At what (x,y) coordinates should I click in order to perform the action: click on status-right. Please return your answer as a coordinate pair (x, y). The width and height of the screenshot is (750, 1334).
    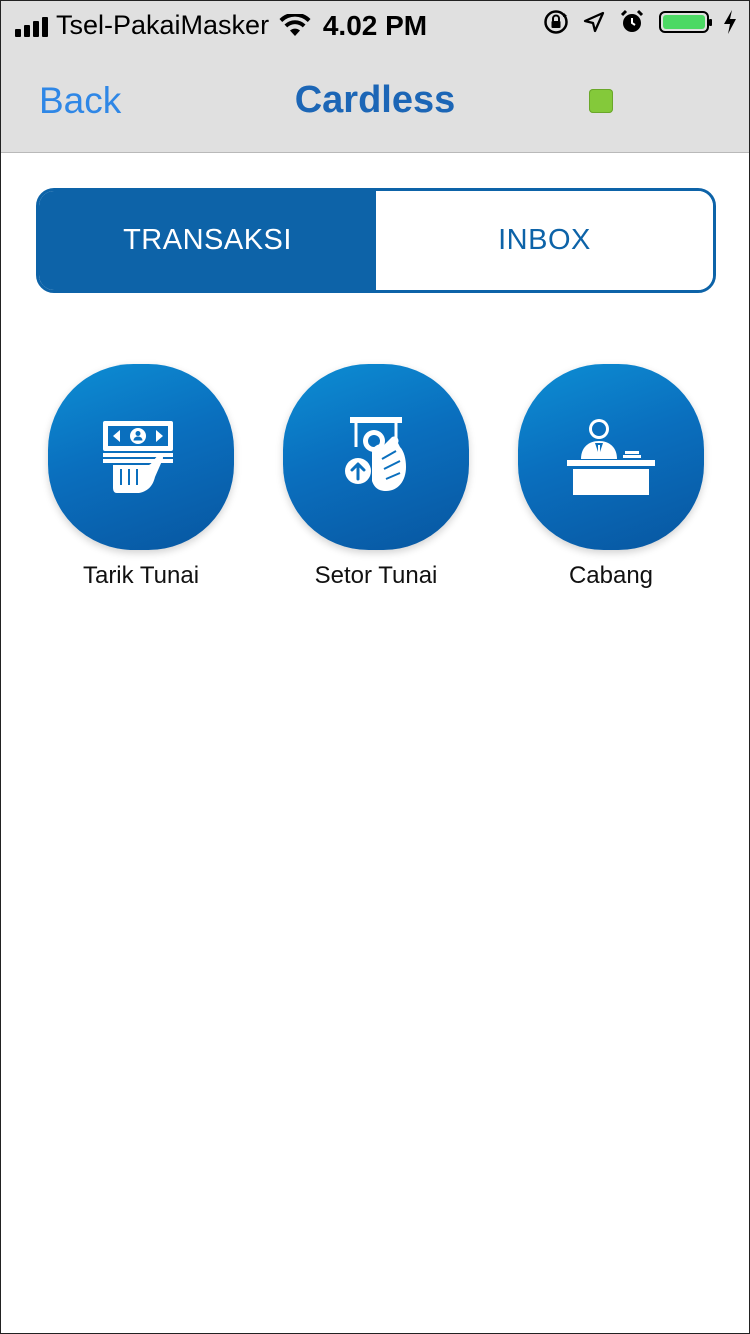
    Looking at the image, I should click on (640, 22).